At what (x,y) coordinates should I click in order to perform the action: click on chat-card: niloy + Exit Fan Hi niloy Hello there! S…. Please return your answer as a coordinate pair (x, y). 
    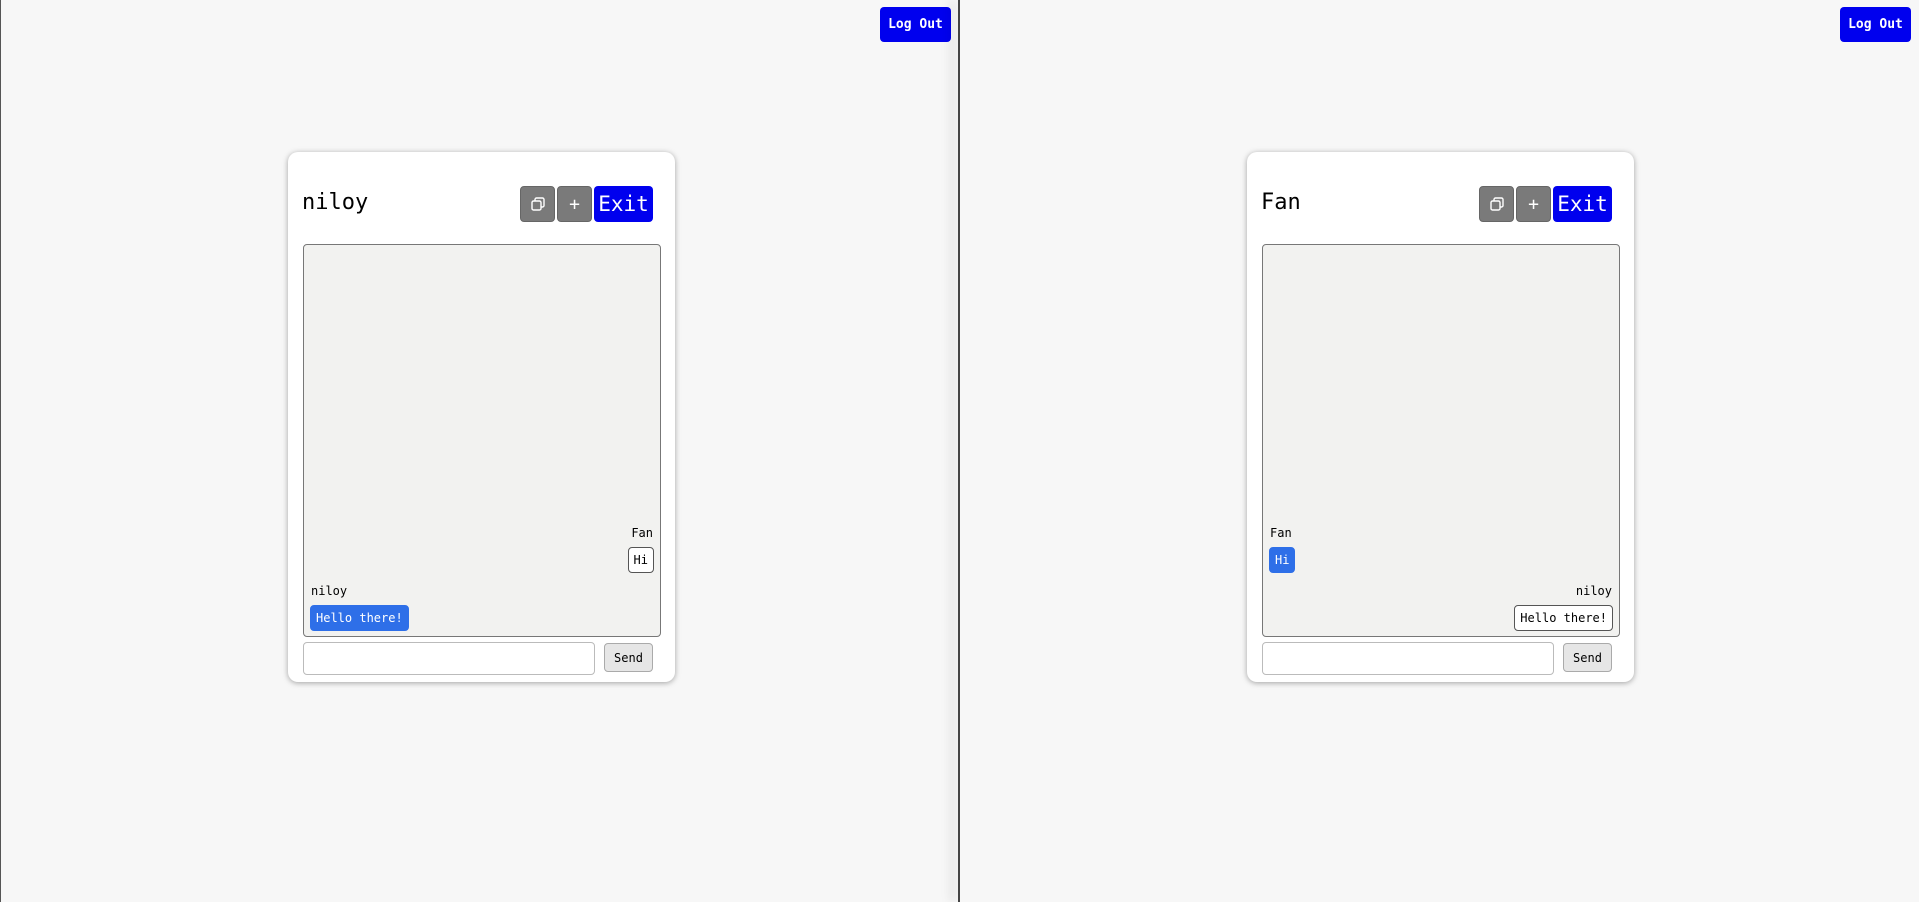
    Looking at the image, I should click on (481, 417).